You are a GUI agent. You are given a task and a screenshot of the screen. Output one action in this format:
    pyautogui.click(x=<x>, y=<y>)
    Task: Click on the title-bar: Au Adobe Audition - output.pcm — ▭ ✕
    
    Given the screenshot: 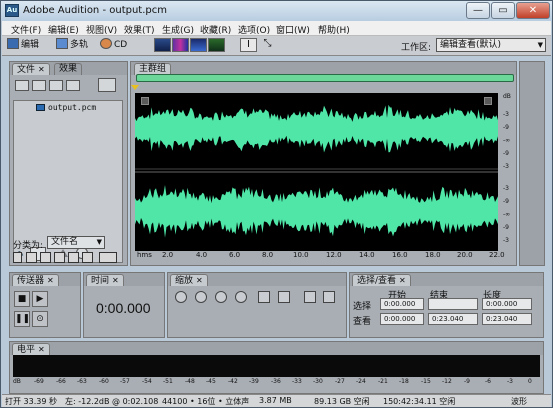 What is the action you would take?
    pyautogui.click(x=276, y=11)
    